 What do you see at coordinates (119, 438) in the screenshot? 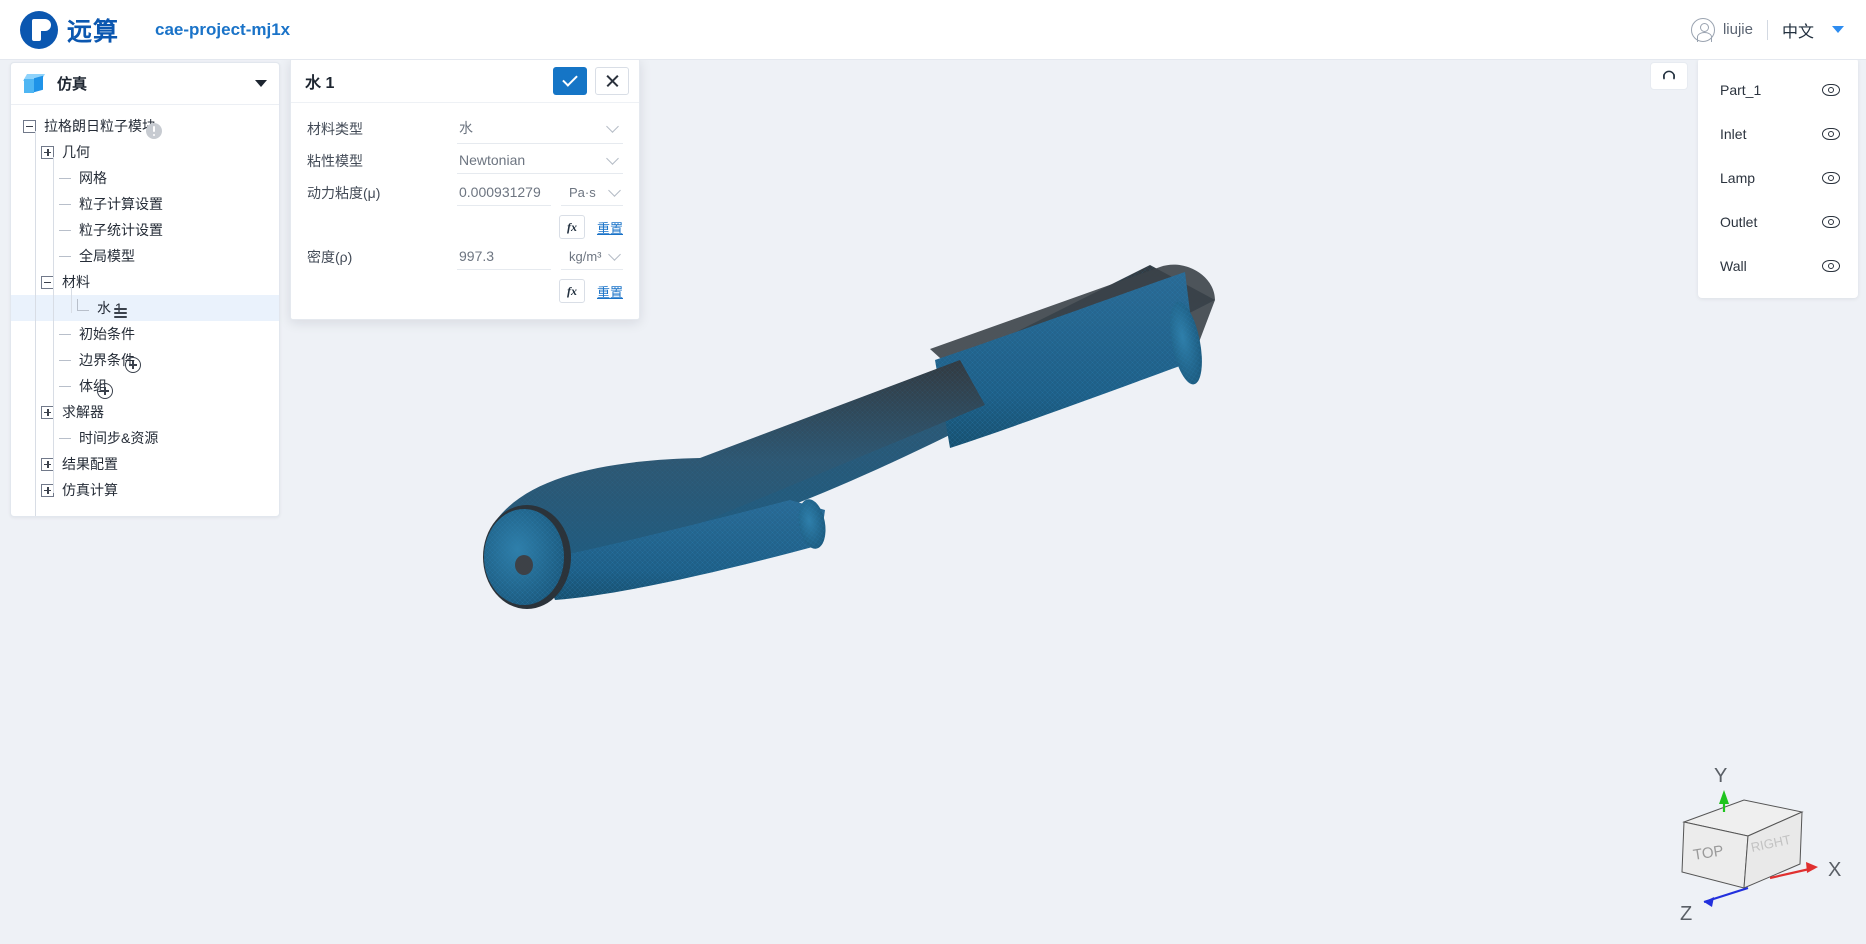
I see `tree-item-label: 时间步&资源` at bounding box center [119, 438].